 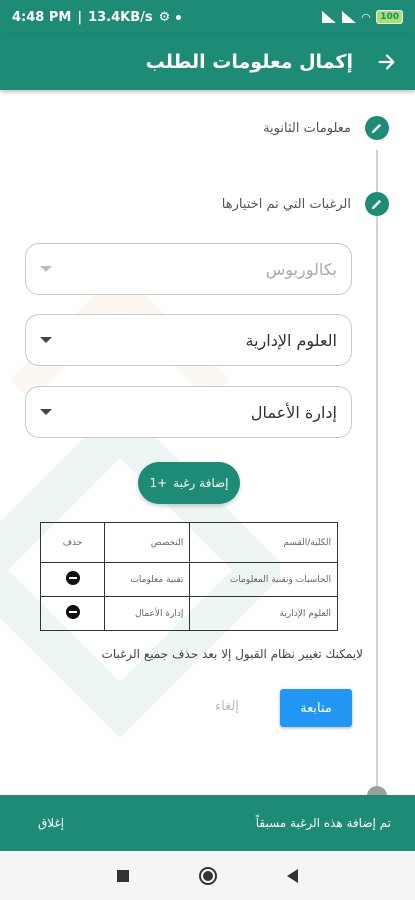 What do you see at coordinates (158, 483) in the screenshot?
I see `plus-one-icon: +1` at bounding box center [158, 483].